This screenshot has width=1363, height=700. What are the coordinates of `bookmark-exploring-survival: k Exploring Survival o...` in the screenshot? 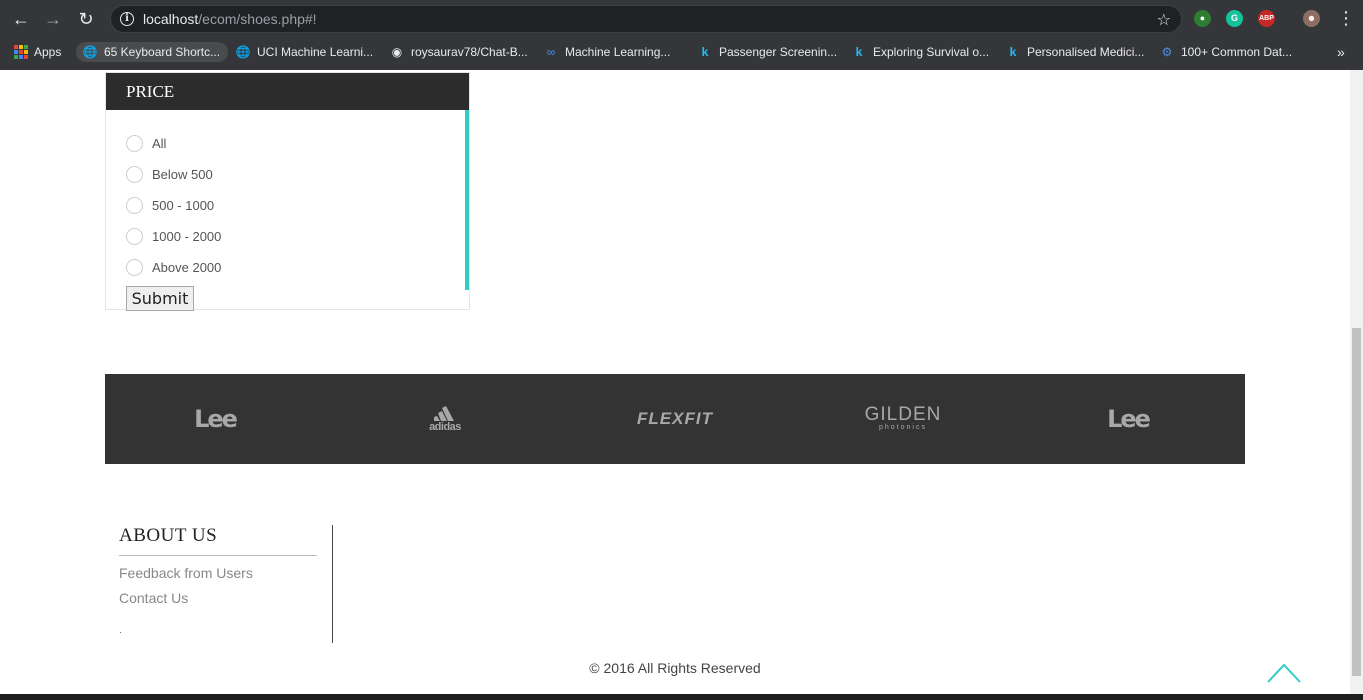 It's located at (920, 52).